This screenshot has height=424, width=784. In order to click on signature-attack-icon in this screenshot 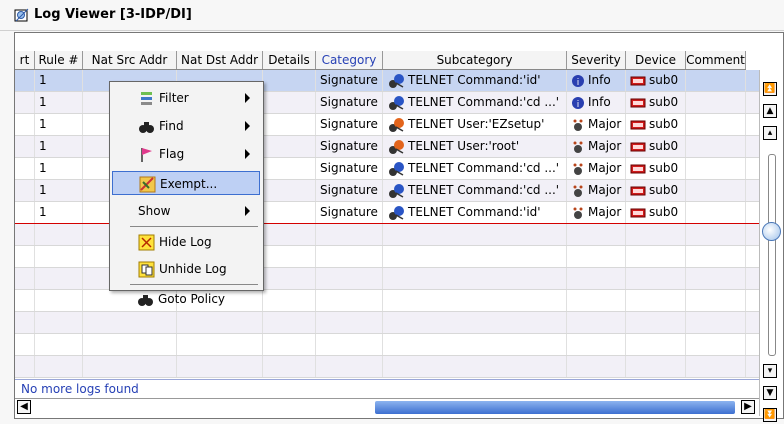, I will do `click(396, 146)`.